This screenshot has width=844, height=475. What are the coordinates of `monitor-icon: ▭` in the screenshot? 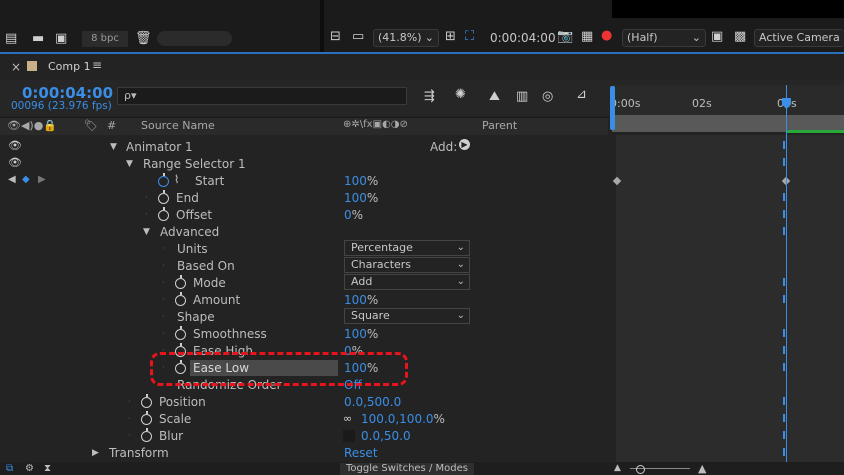 It's located at (358, 36).